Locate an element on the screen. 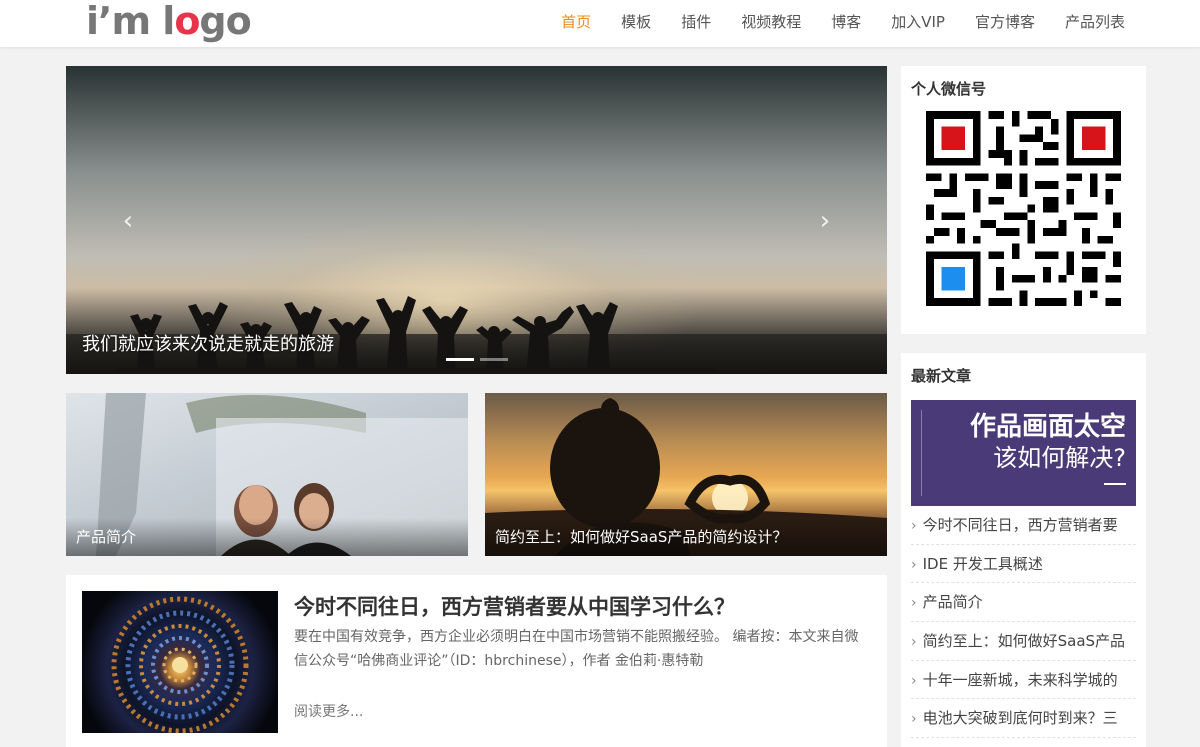 This screenshot has height=747, width=1200. latest-post-item: › IDE 开发工具概述 is located at coordinates (1023, 564).